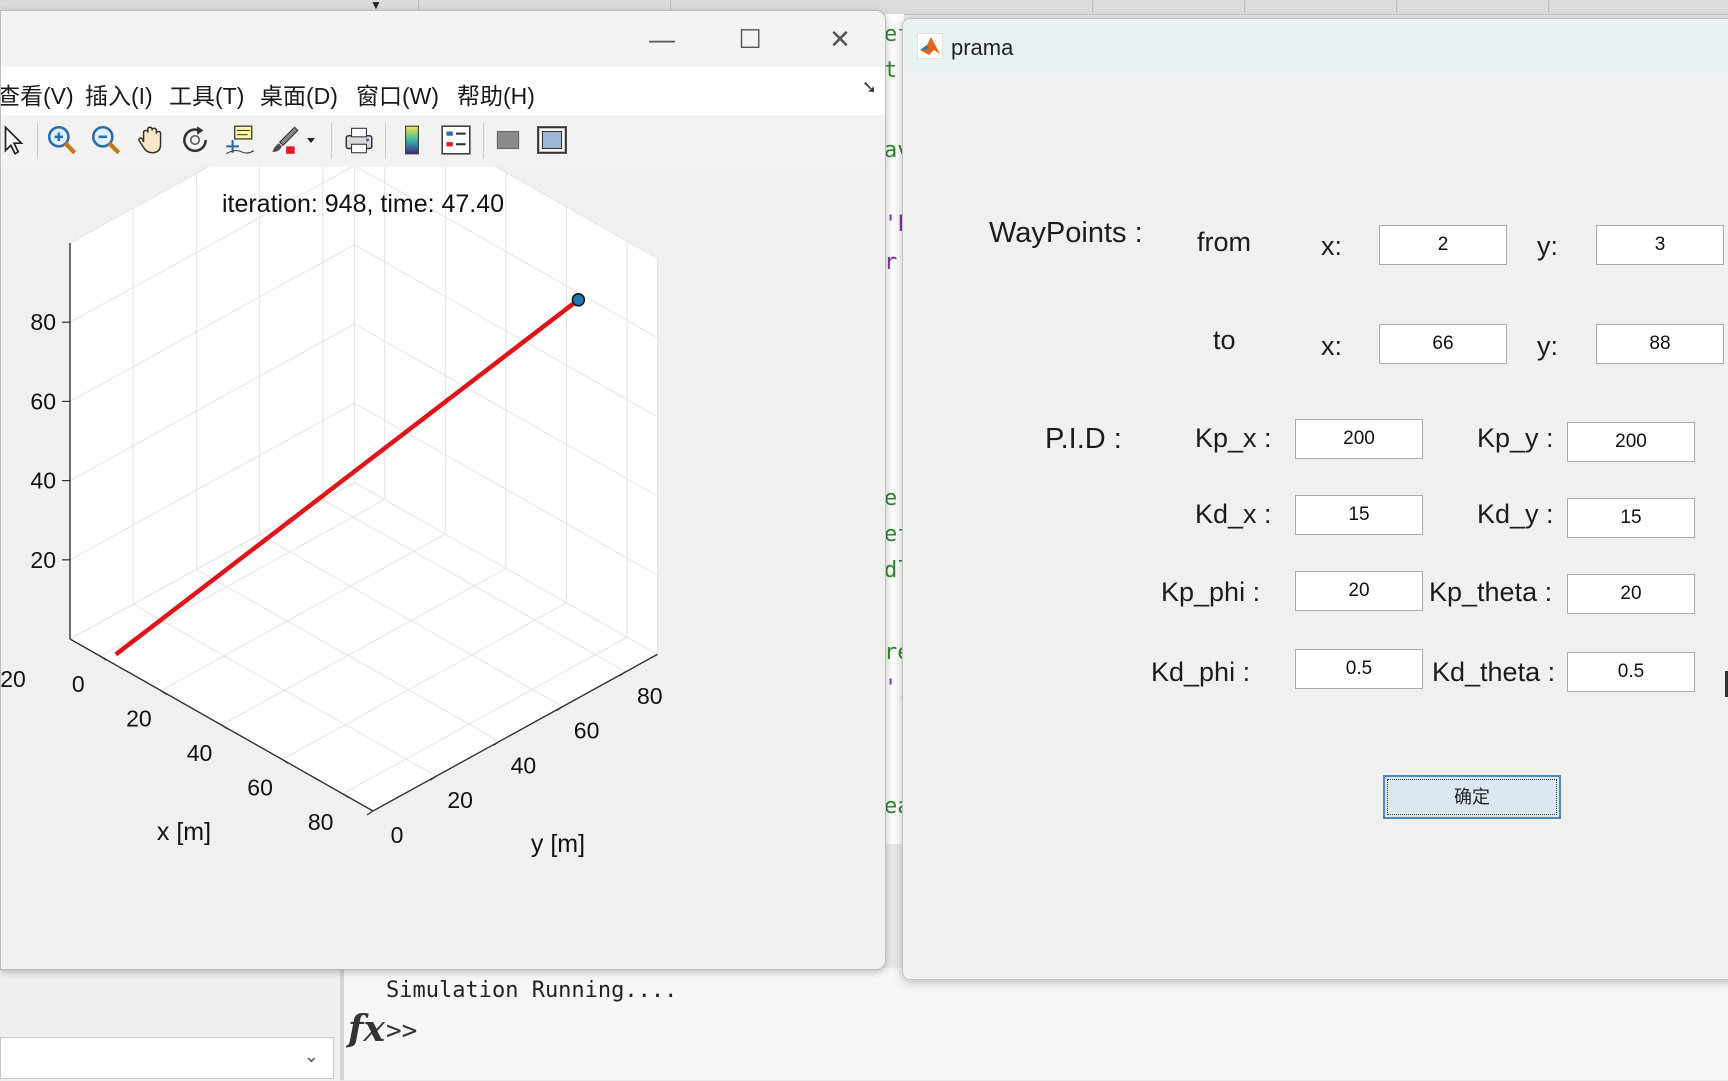  What do you see at coordinates (524, 765) in the screenshot?
I see `y-tick-label: 40` at bounding box center [524, 765].